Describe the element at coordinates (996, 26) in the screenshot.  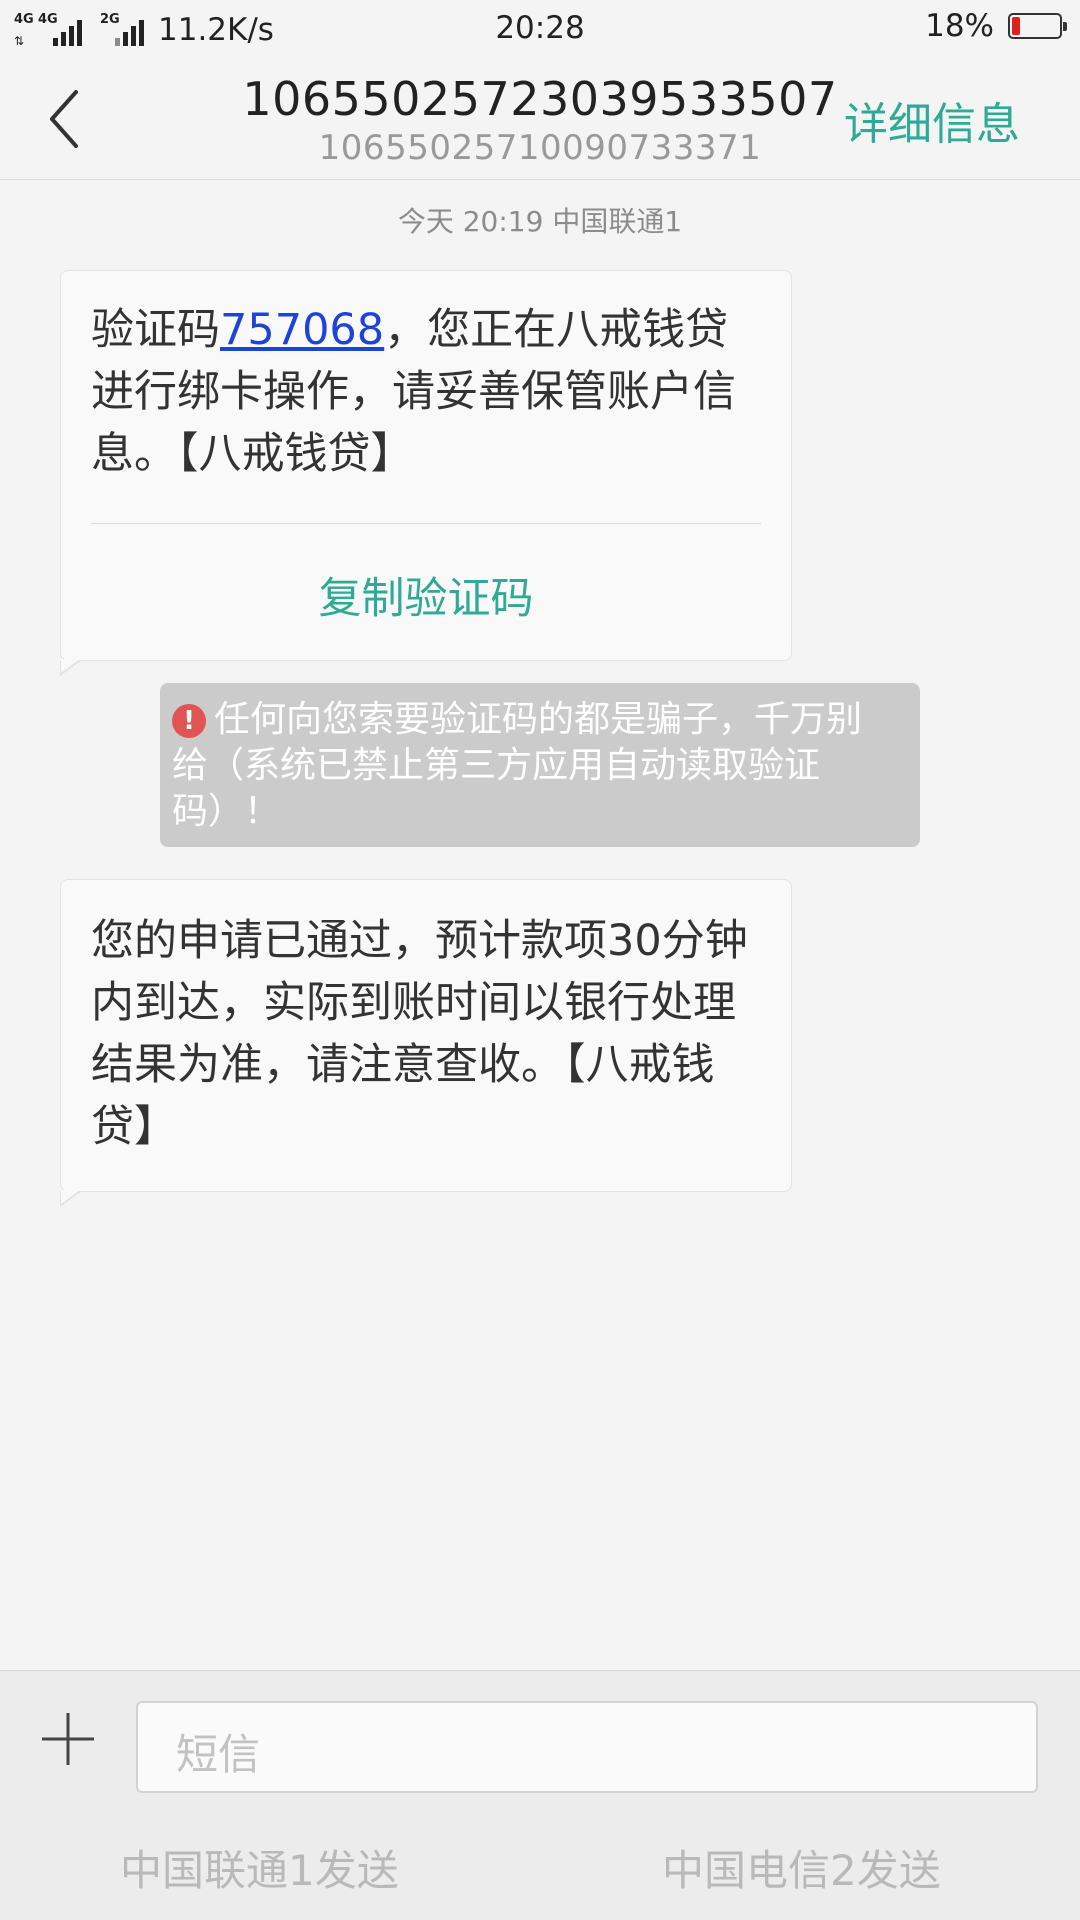
I see `status-right: 18%` at that location.